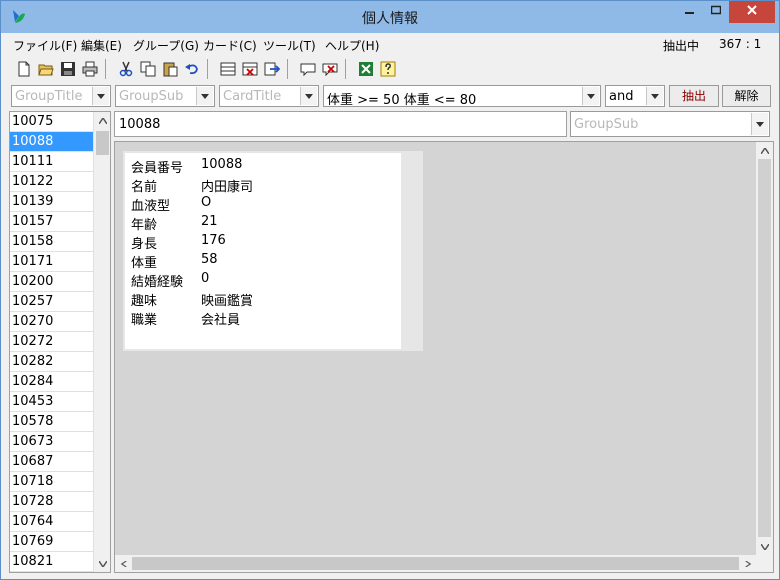 The width and height of the screenshot is (780, 580). What do you see at coordinates (52, 242) in the screenshot?
I see `list-item: 10158` at bounding box center [52, 242].